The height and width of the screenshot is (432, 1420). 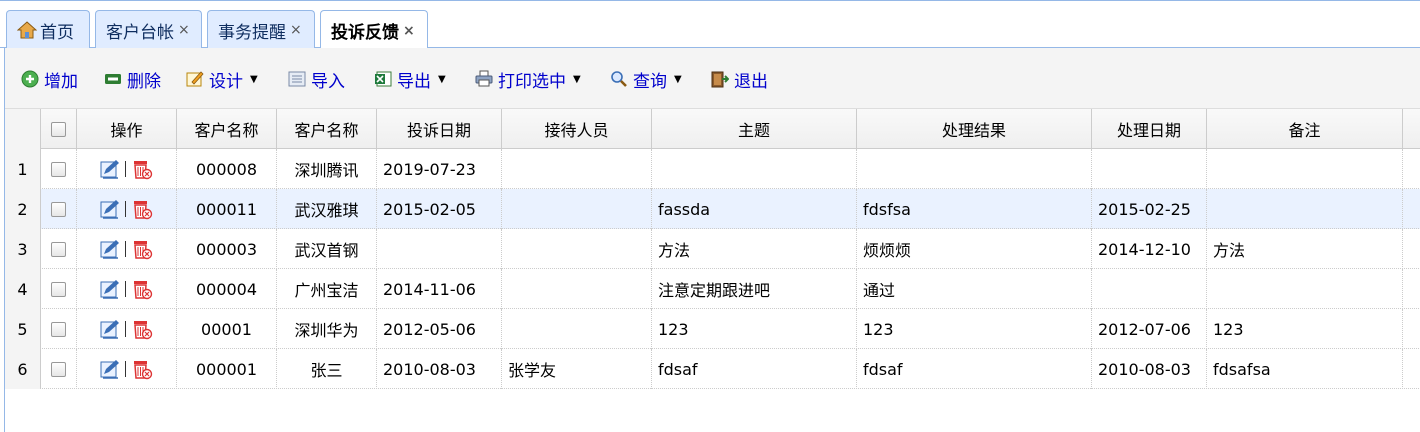 I want to click on subject-cell: fdsaf, so click(x=754, y=369).